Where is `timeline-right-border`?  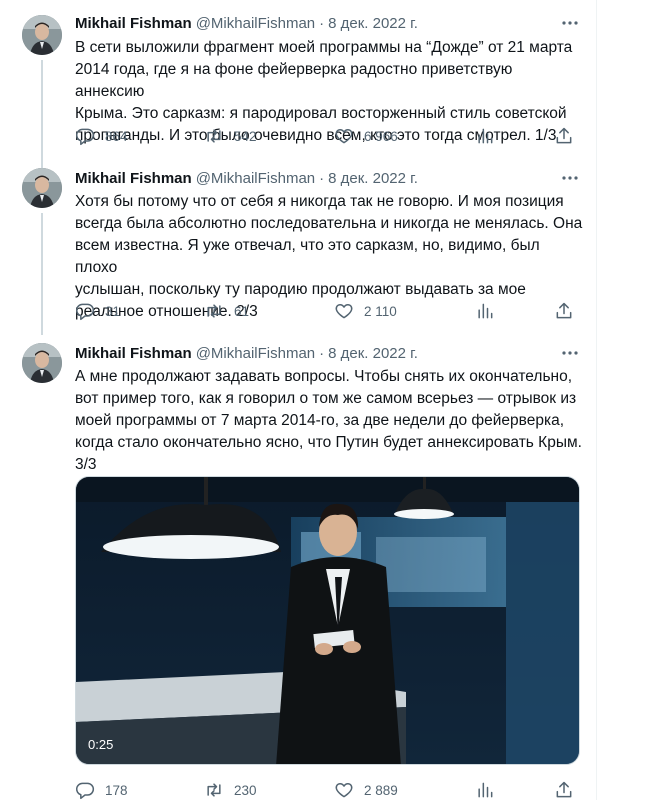
timeline-right-border is located at coordinates (623, 400).